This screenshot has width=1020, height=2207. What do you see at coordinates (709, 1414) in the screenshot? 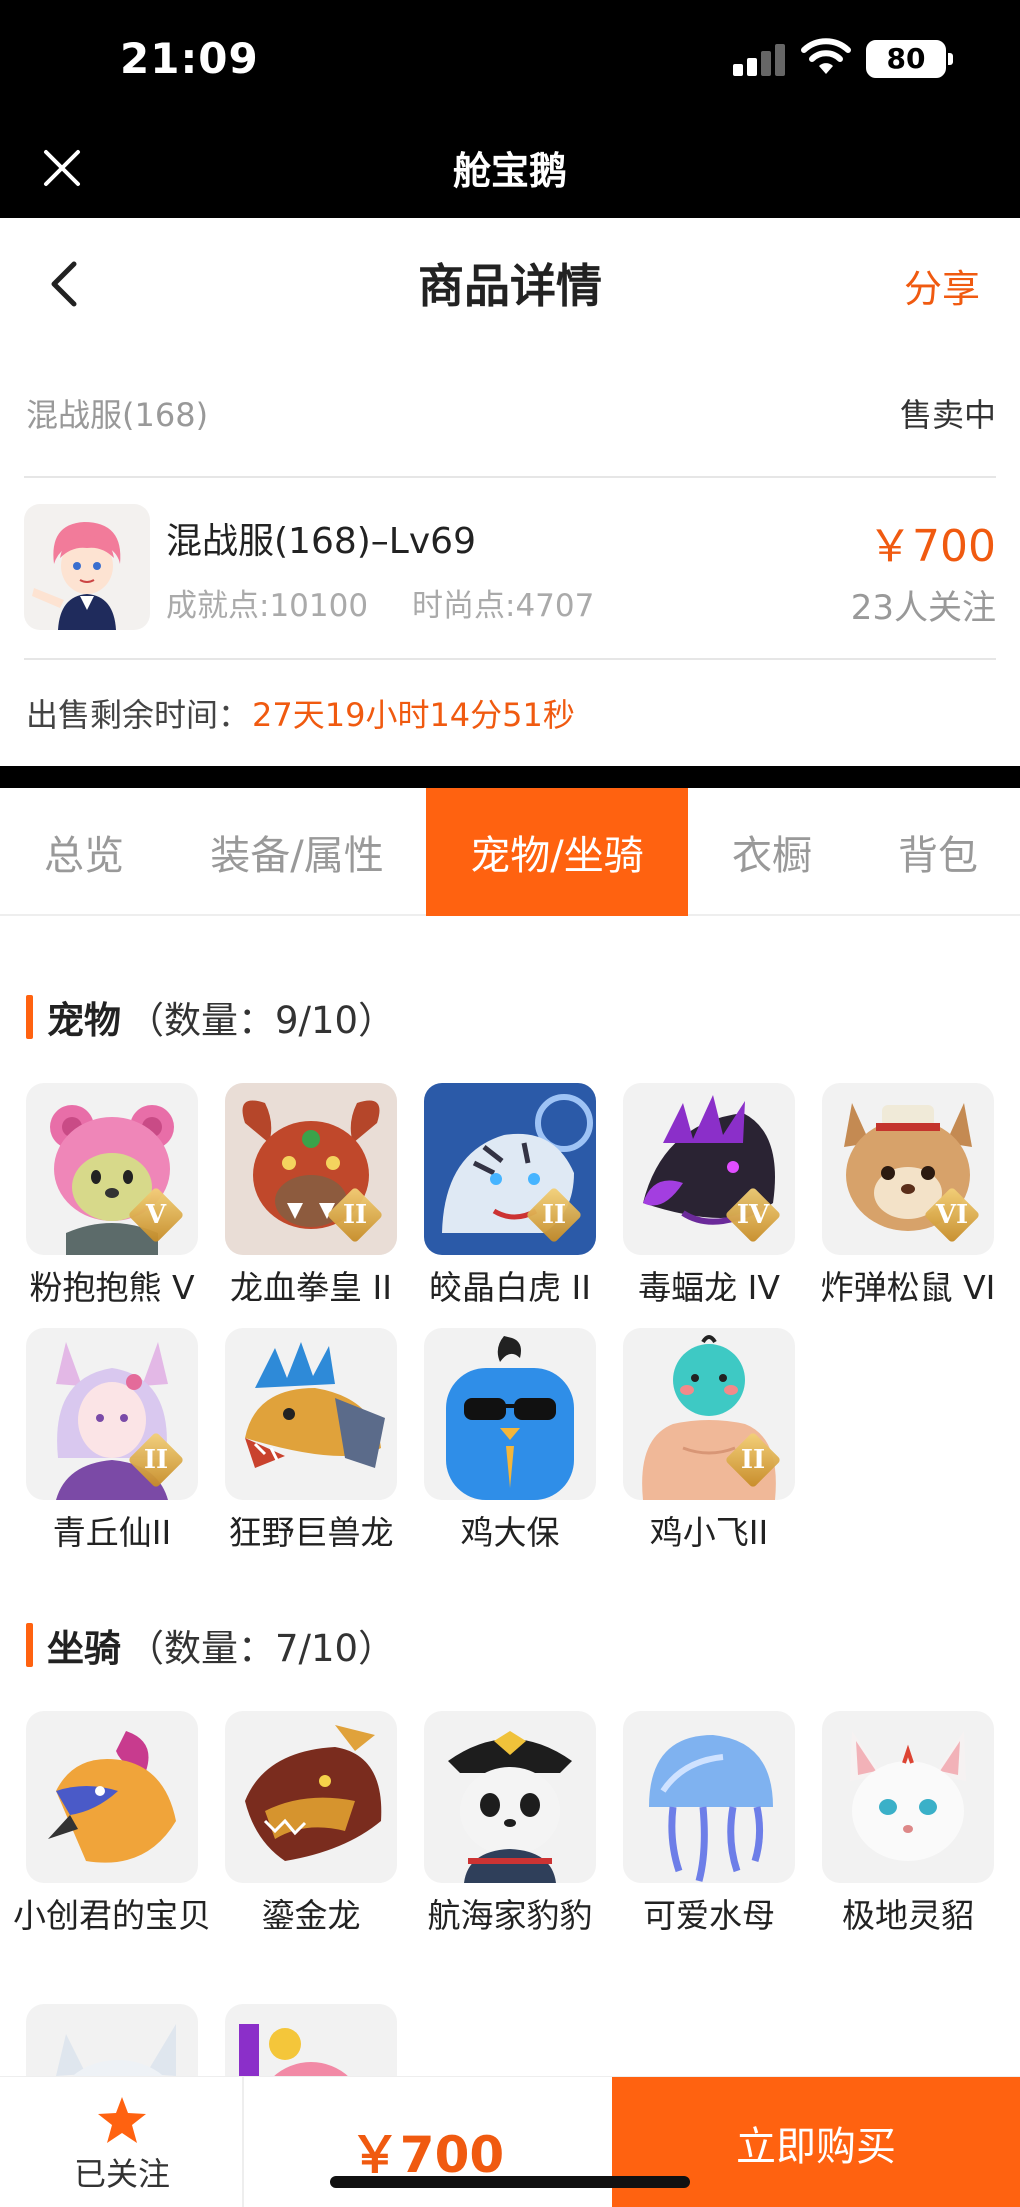
I see `chick-icon: II` at bounding box center [709, 1414].